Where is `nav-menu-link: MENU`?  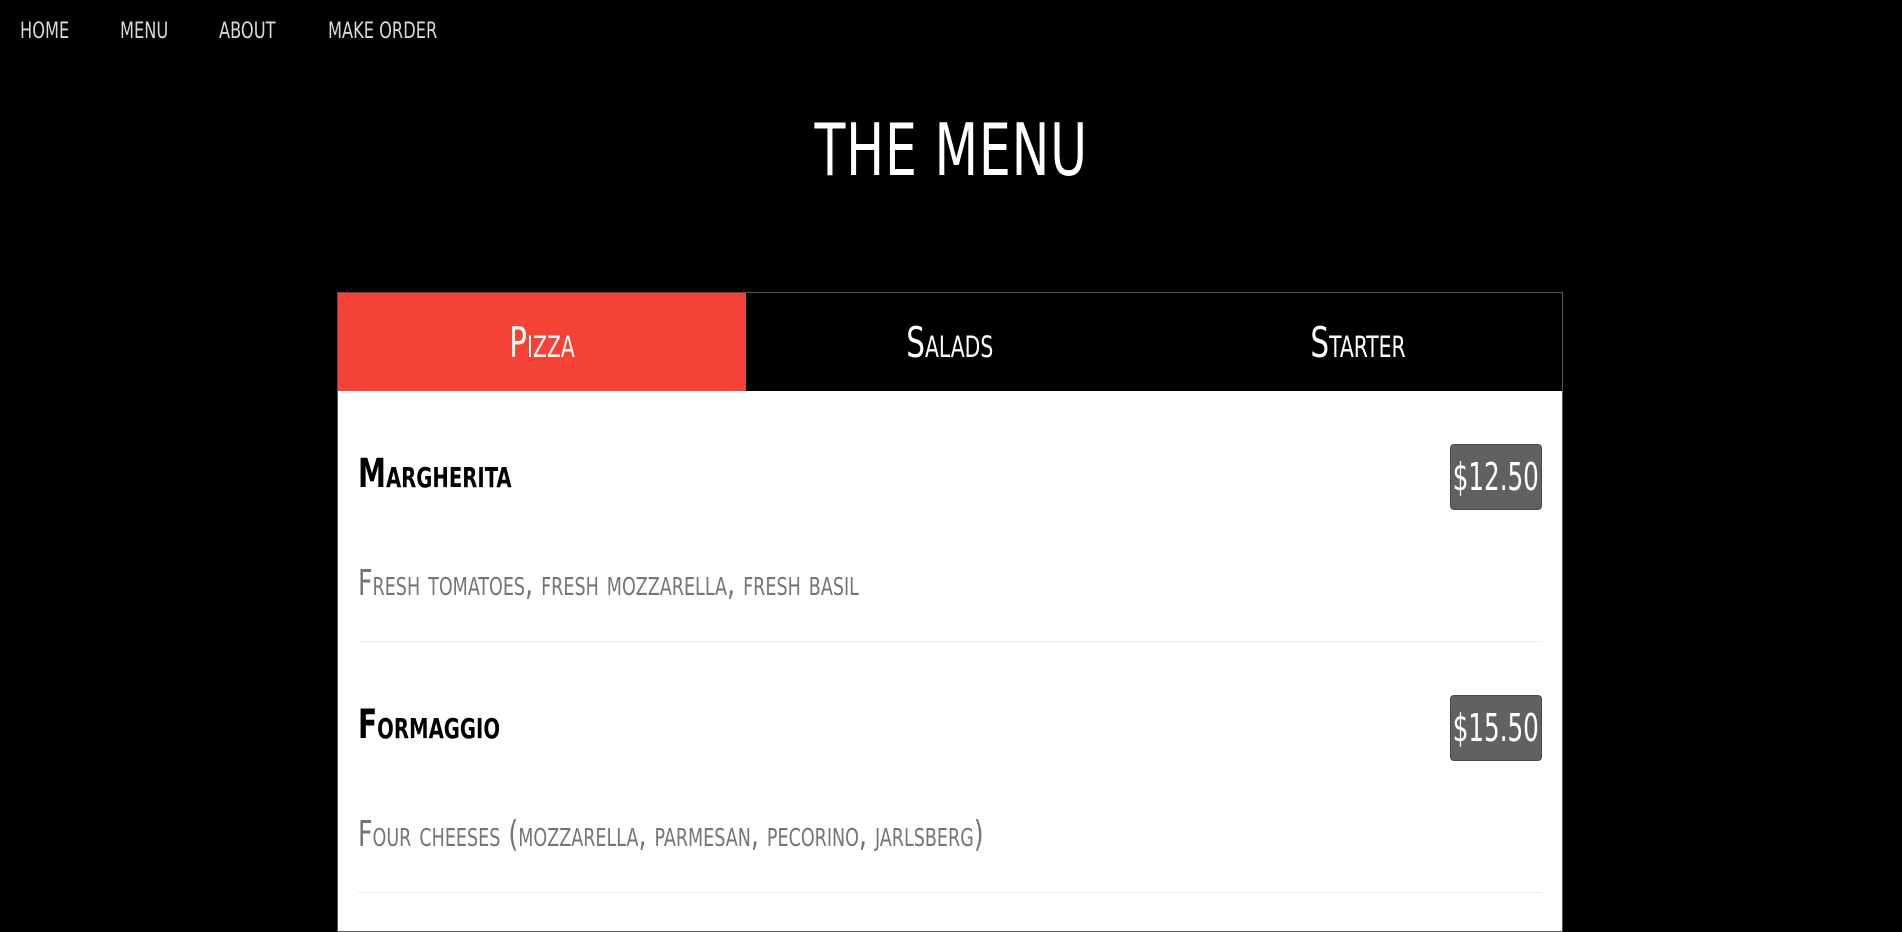 nav-menu-link: MENU is located at coordinates (144, 31).